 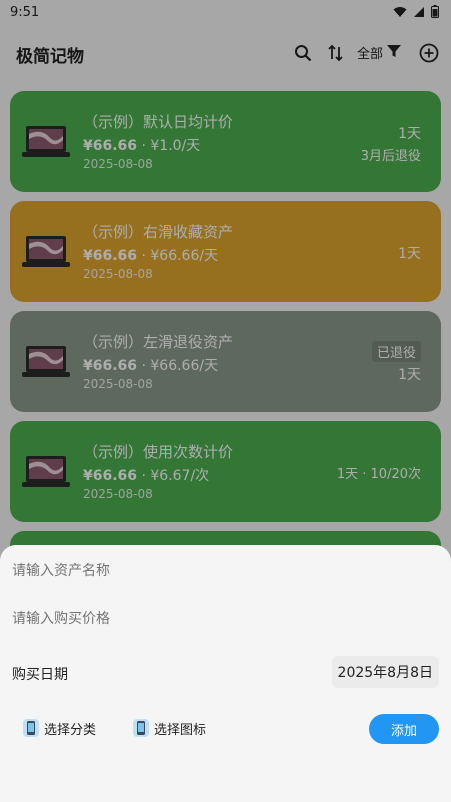 What do you see at coordinates (40, 675) in the screenshot?
I see `purchase-date-label: 购买日期` at bounding box center [40, 675].